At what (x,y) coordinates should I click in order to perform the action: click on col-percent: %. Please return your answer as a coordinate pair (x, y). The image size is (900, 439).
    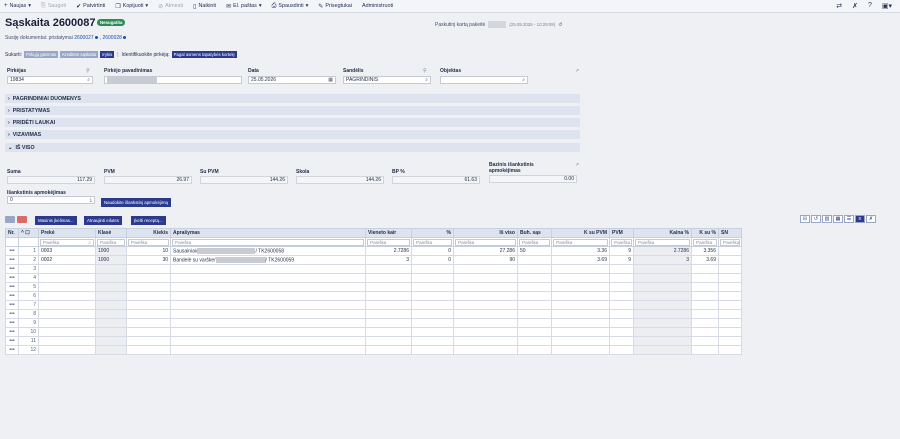
    Looking at the image, I should click on (432, 233).